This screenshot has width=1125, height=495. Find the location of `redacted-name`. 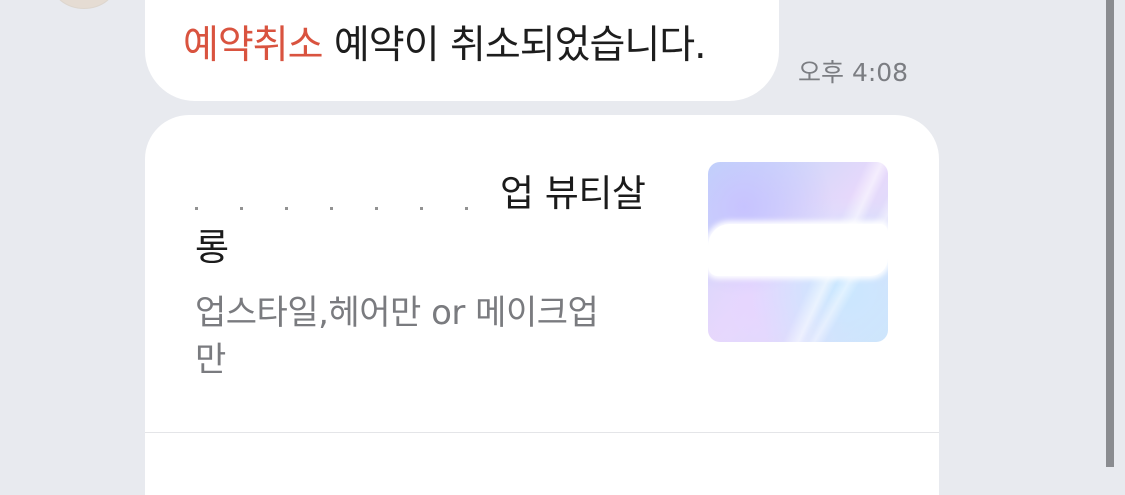

redacted-name is located at coordinates (347, 196).